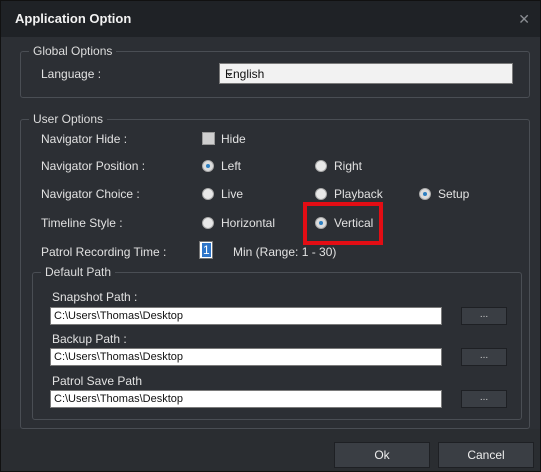 Image resolution: width=541 pixels, height=472 pixels. Describe the element at coordinates (321, 166) in the screenshot. I see `position-right-radio` at that location.